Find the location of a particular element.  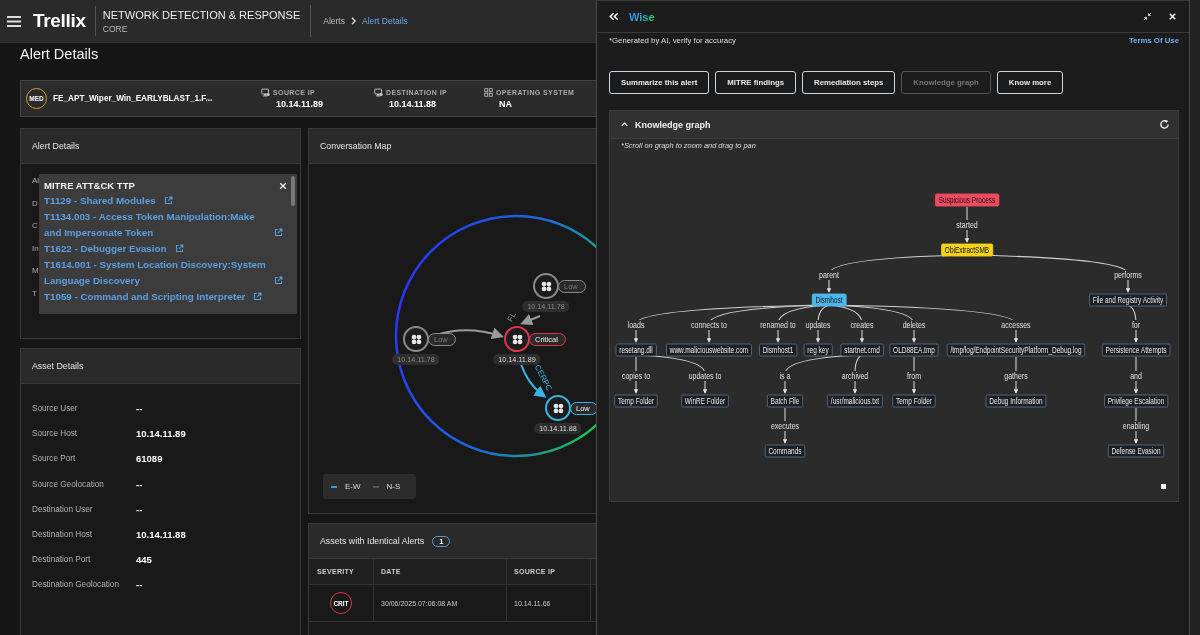

brand-logo: Trellix is located at coordinates (59, 21).